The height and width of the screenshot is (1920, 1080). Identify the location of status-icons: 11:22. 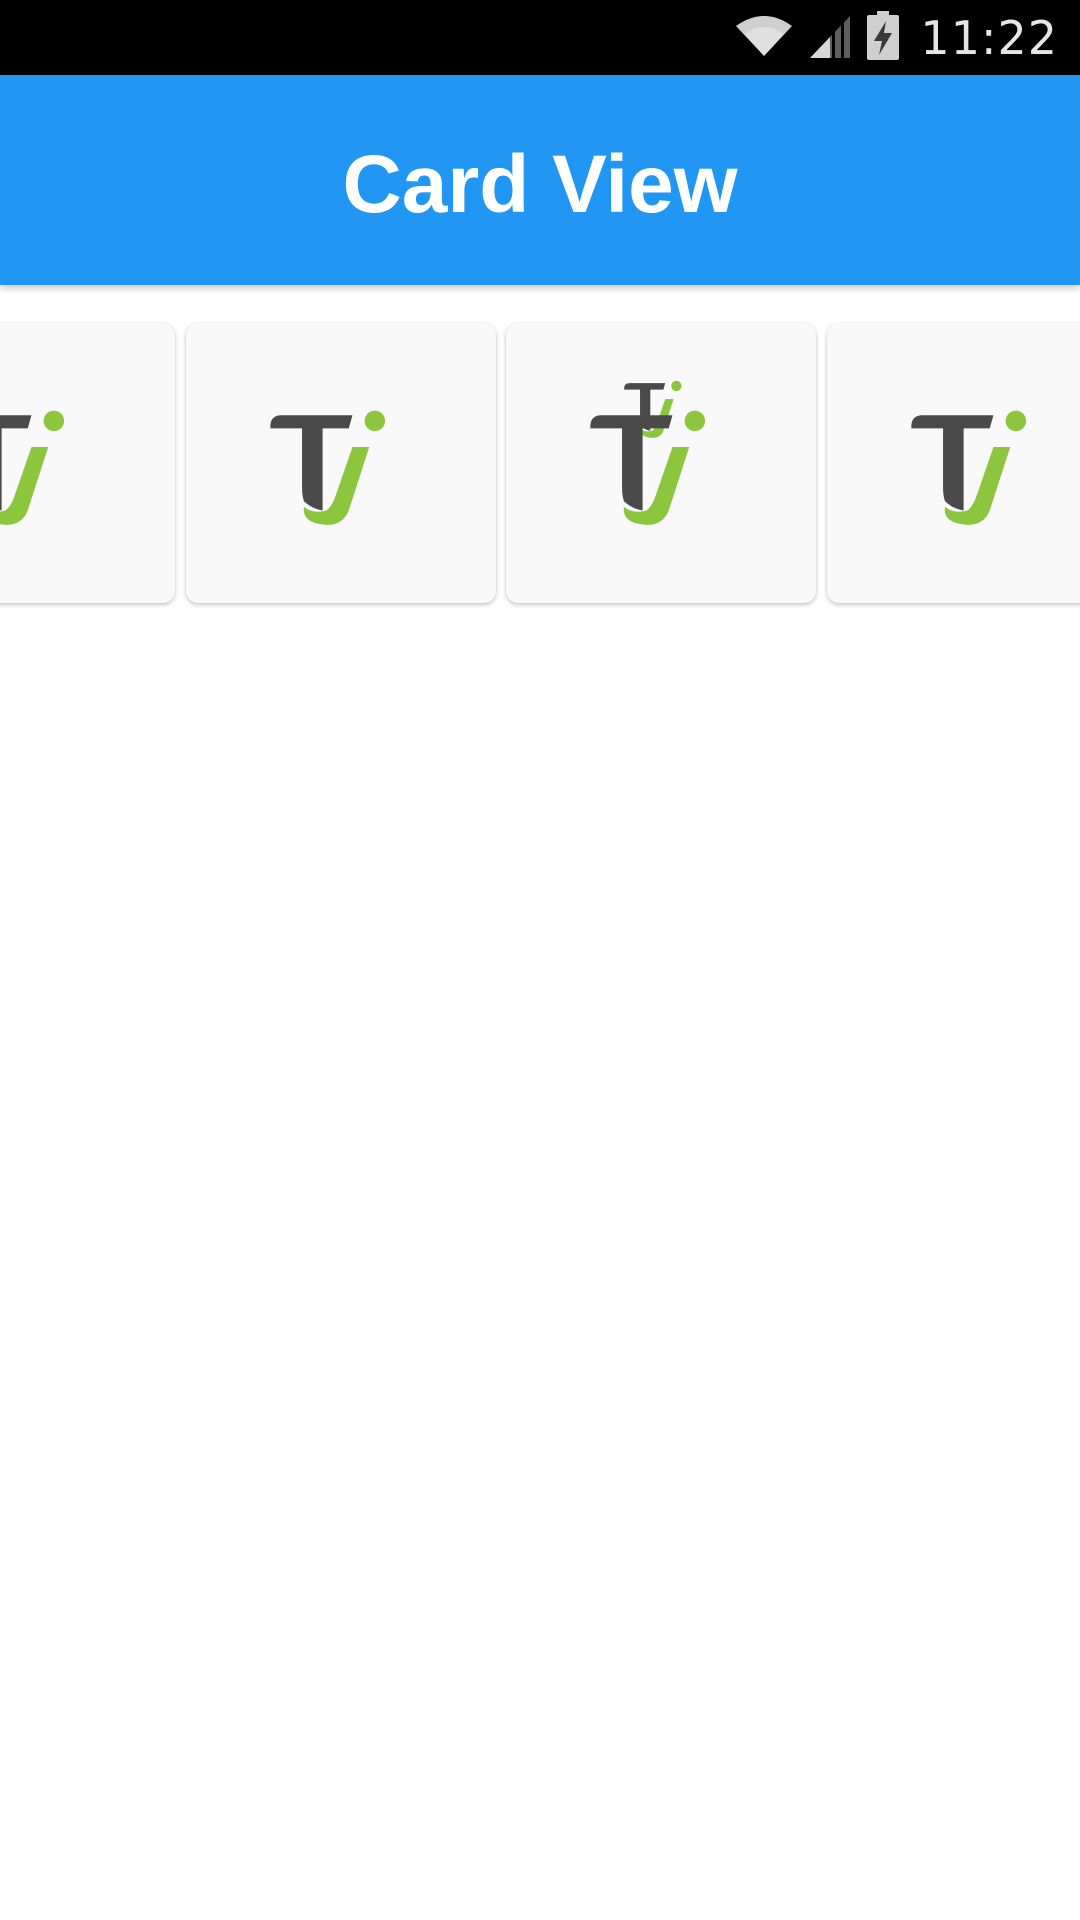
(896, 37).